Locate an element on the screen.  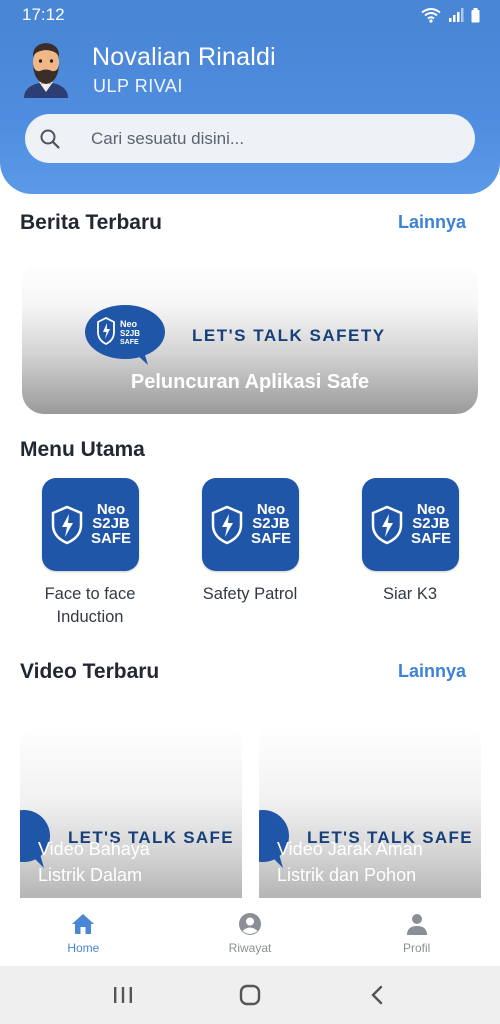
video-section-title: Video Terbaru is located at coordinates (90, 671).